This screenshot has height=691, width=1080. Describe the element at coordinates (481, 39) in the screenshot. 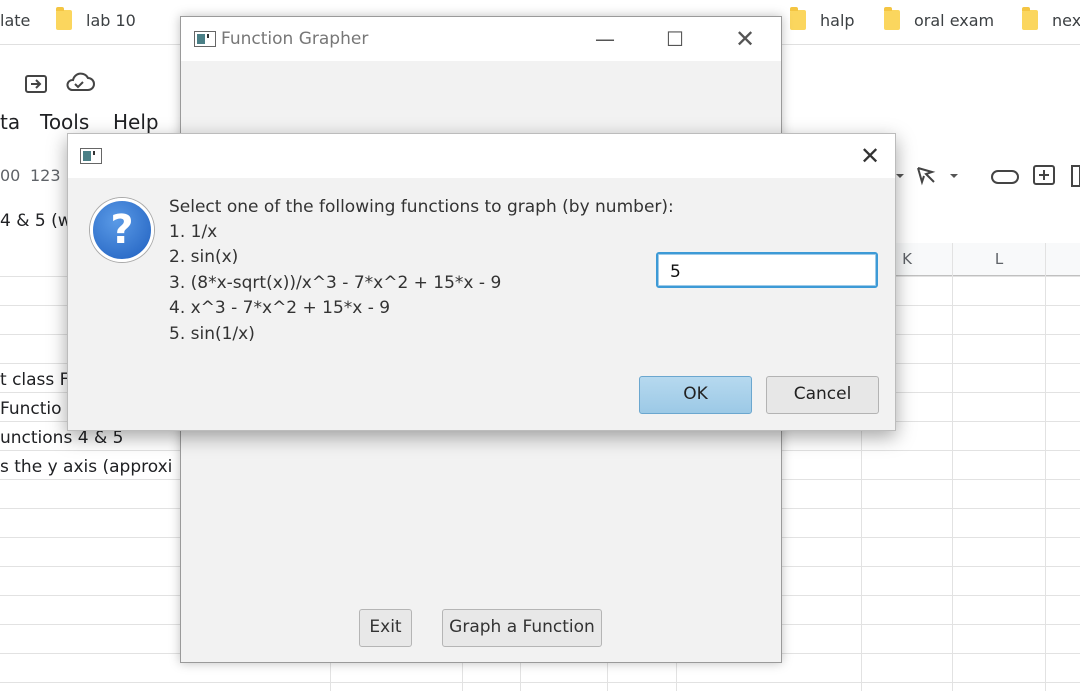

I see `window-titlebar: Function Grapher — ☐ ✕` at that location.